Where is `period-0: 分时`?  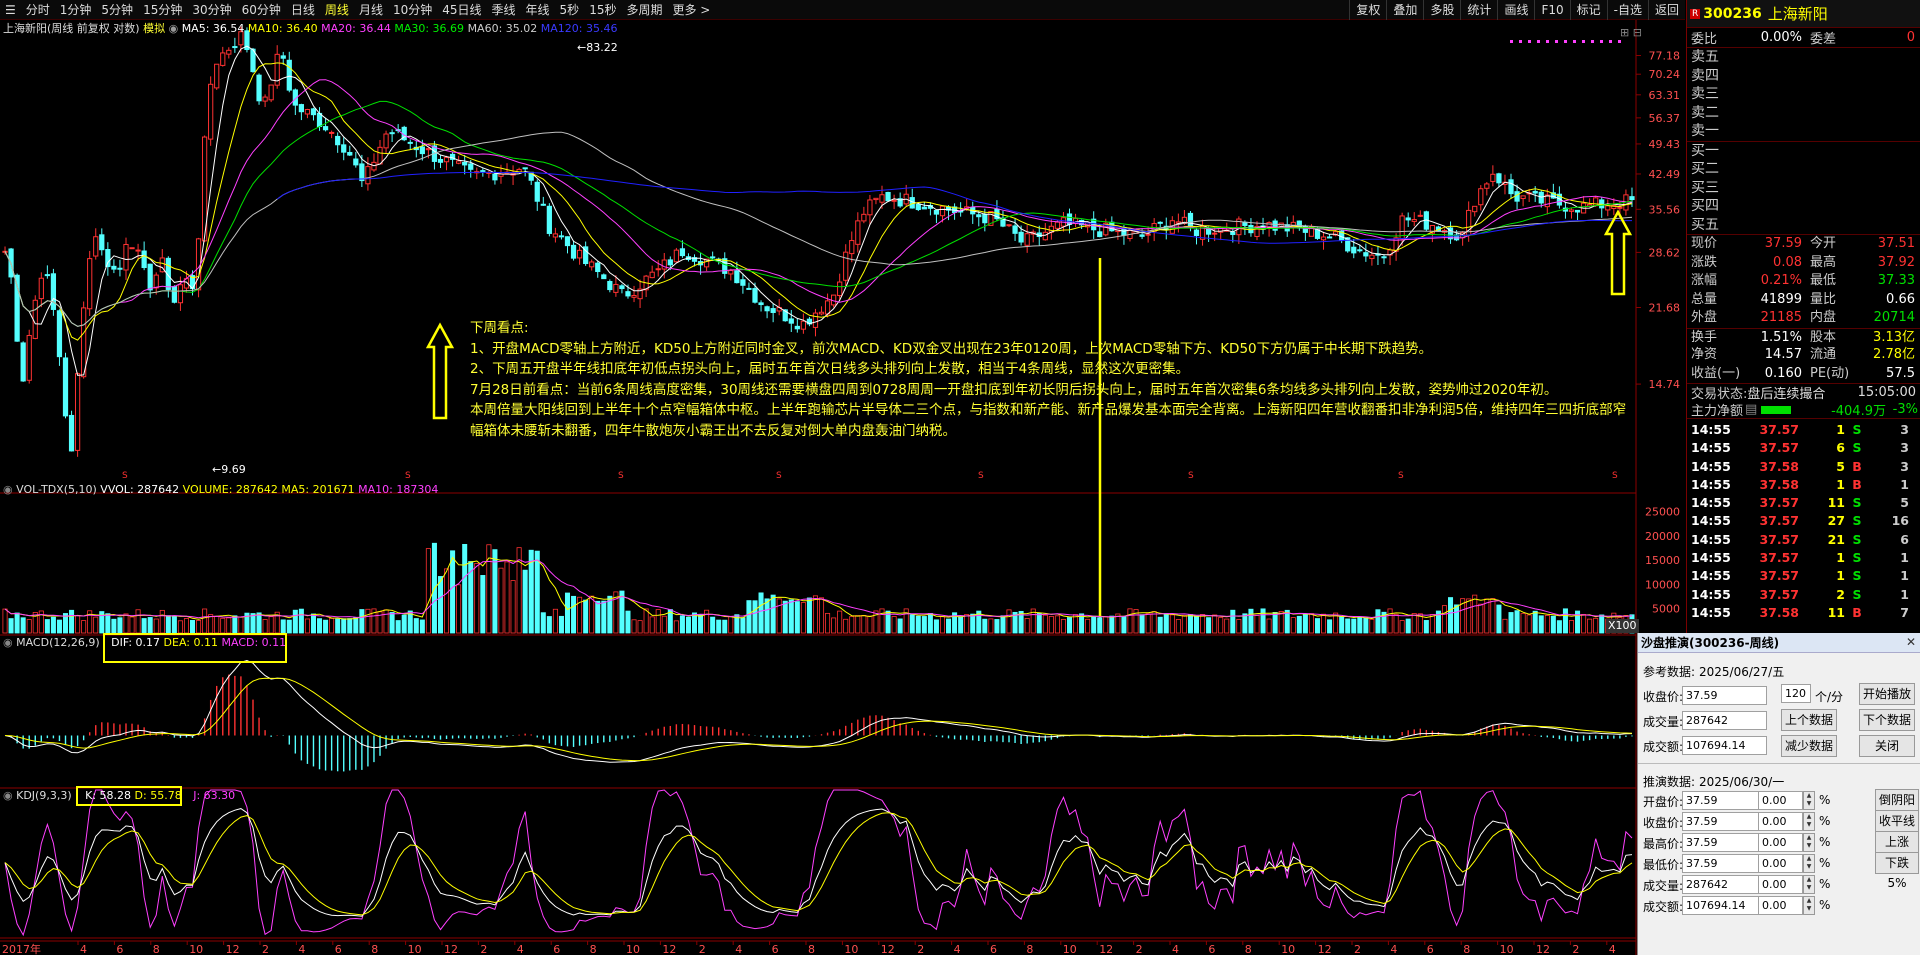
period-0: 分时 is located at coordinates (38, 10).